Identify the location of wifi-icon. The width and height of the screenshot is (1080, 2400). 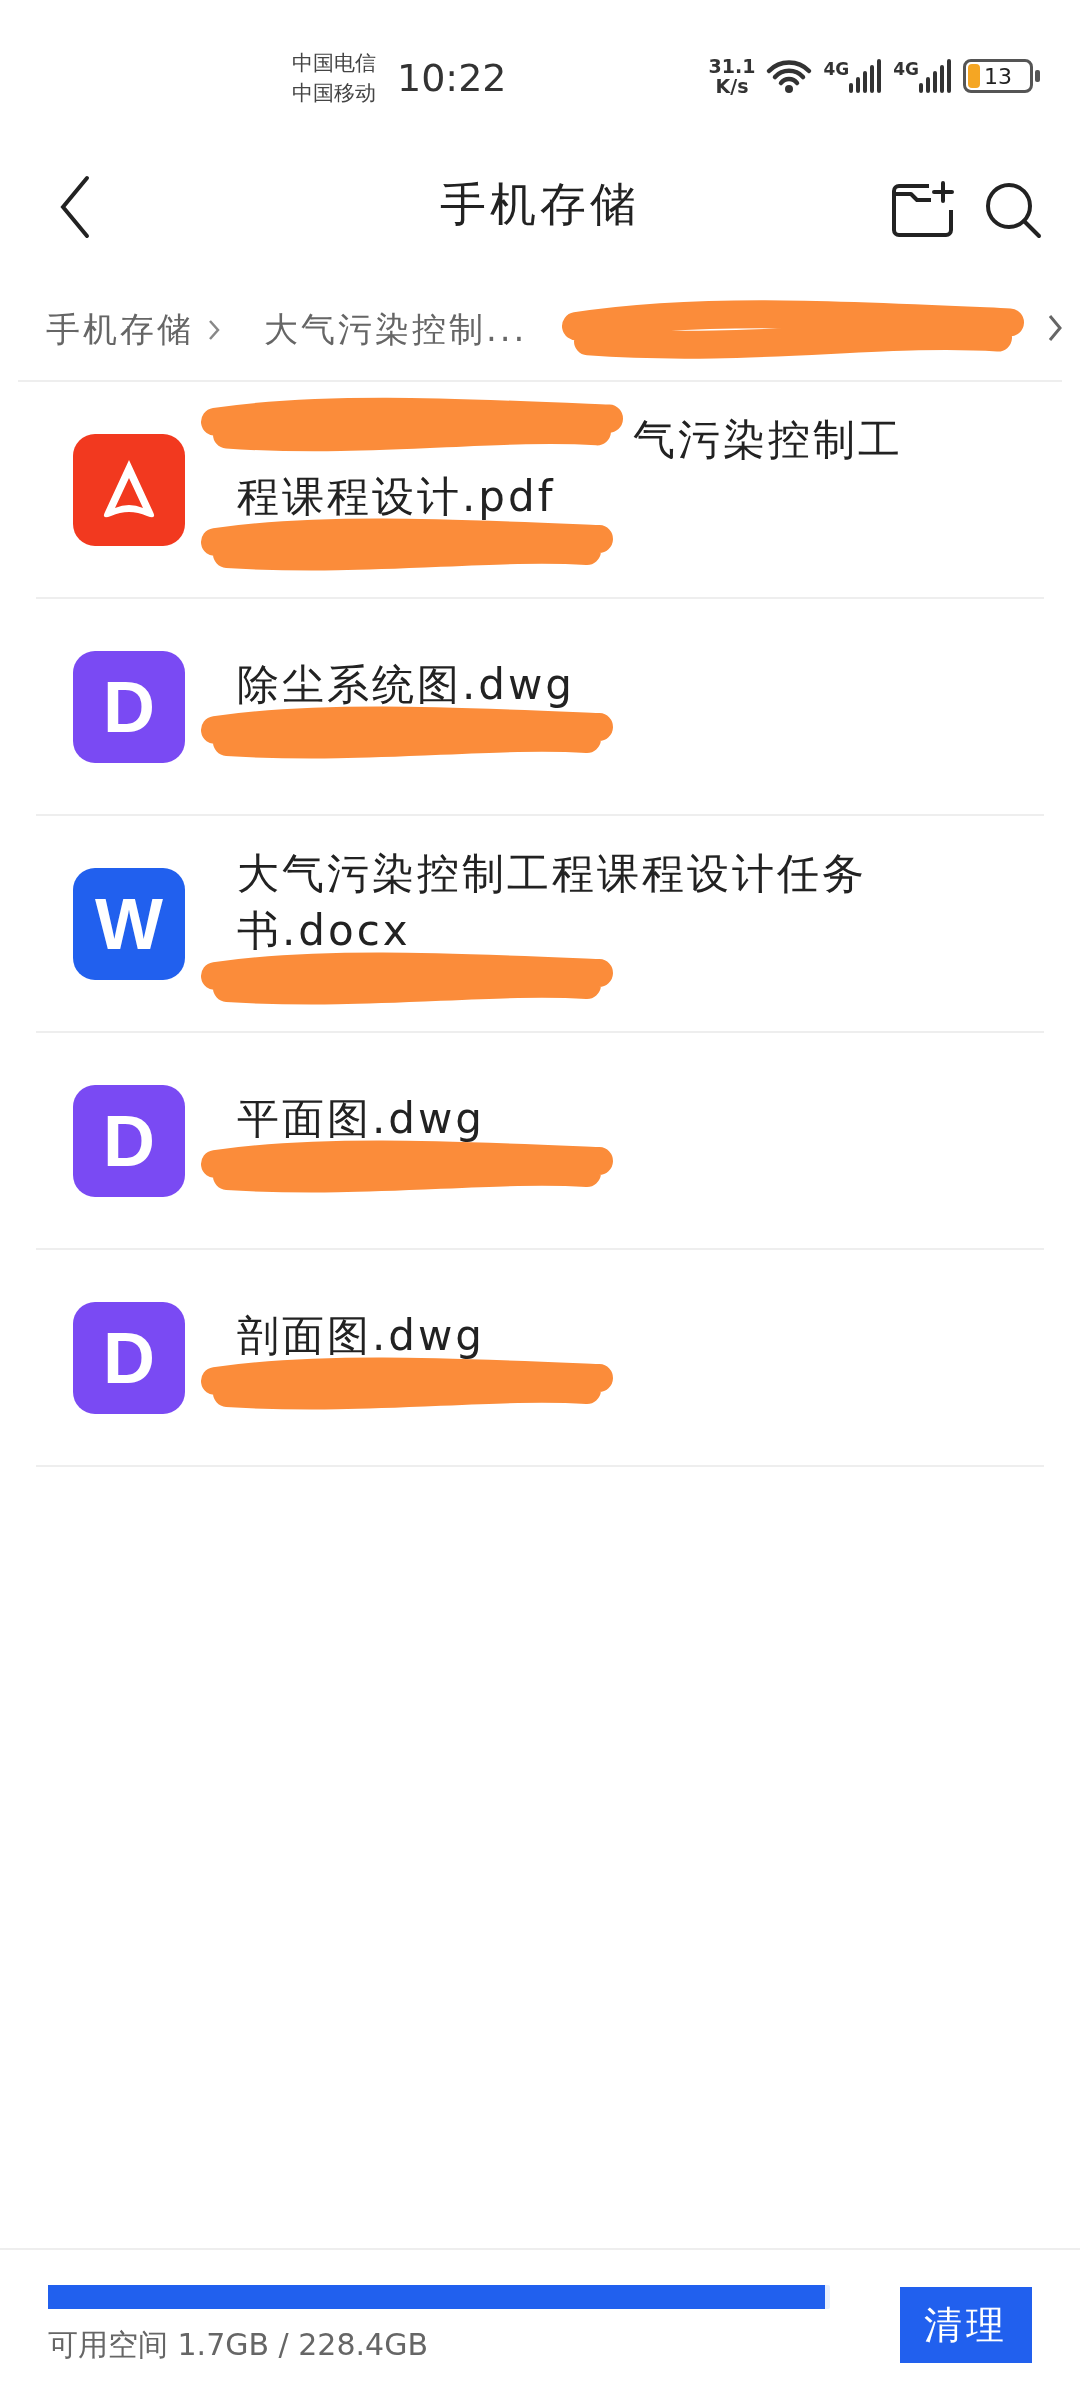
(789, 76).